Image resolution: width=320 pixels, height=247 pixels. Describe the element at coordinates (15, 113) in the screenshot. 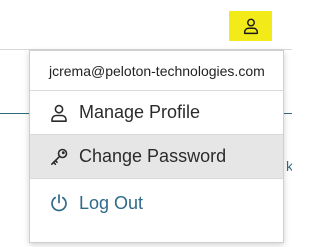

I see `background-divider-left` at that location.